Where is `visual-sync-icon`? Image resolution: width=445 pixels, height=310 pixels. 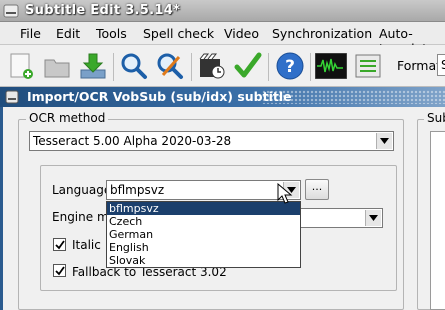
visual-sync-icon is located at coordinates (212, 66).